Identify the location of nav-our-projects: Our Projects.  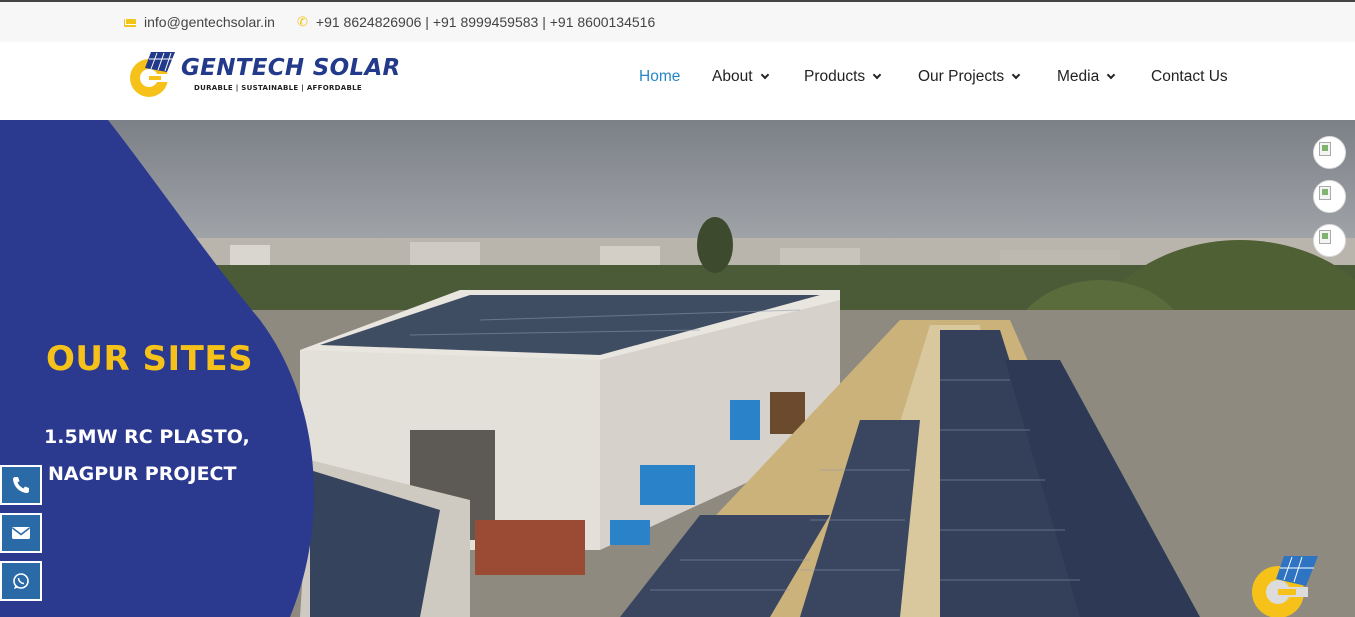
(969, 77).